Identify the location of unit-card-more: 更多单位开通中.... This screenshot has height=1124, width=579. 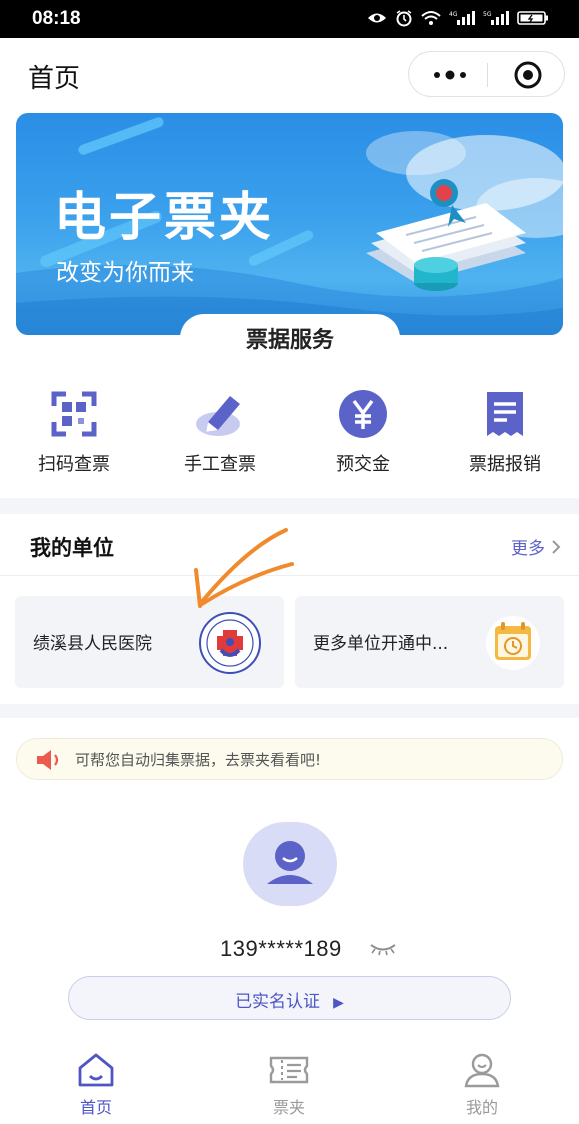
(429, 642).